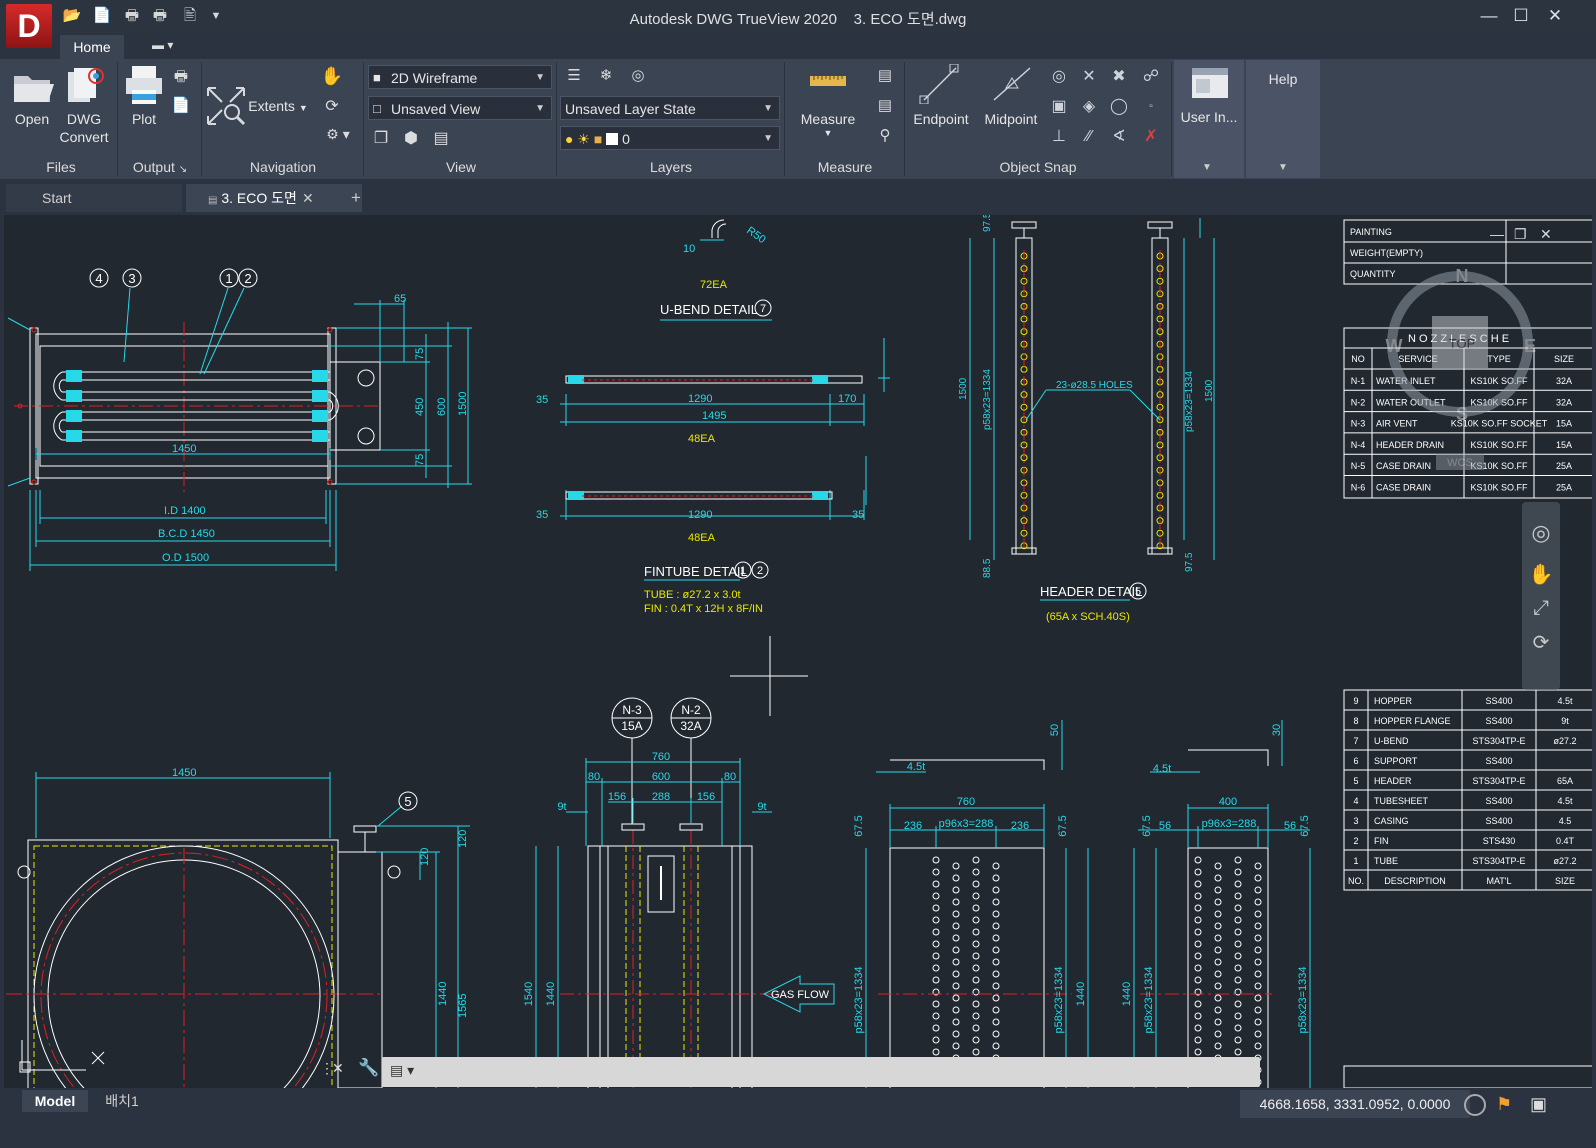 The image size is (1596, 1148). I want to click on quadrant-snap-icon: ◈, so click(1089, 107).